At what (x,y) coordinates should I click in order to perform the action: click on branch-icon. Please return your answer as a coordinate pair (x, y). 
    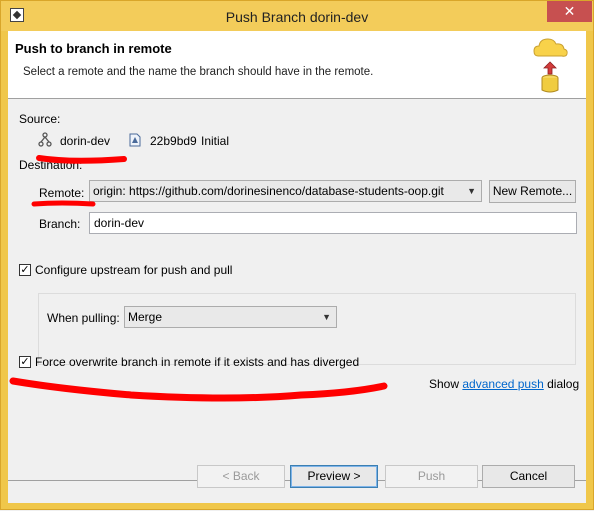
    Looking at the image, I should click on (45, 139).